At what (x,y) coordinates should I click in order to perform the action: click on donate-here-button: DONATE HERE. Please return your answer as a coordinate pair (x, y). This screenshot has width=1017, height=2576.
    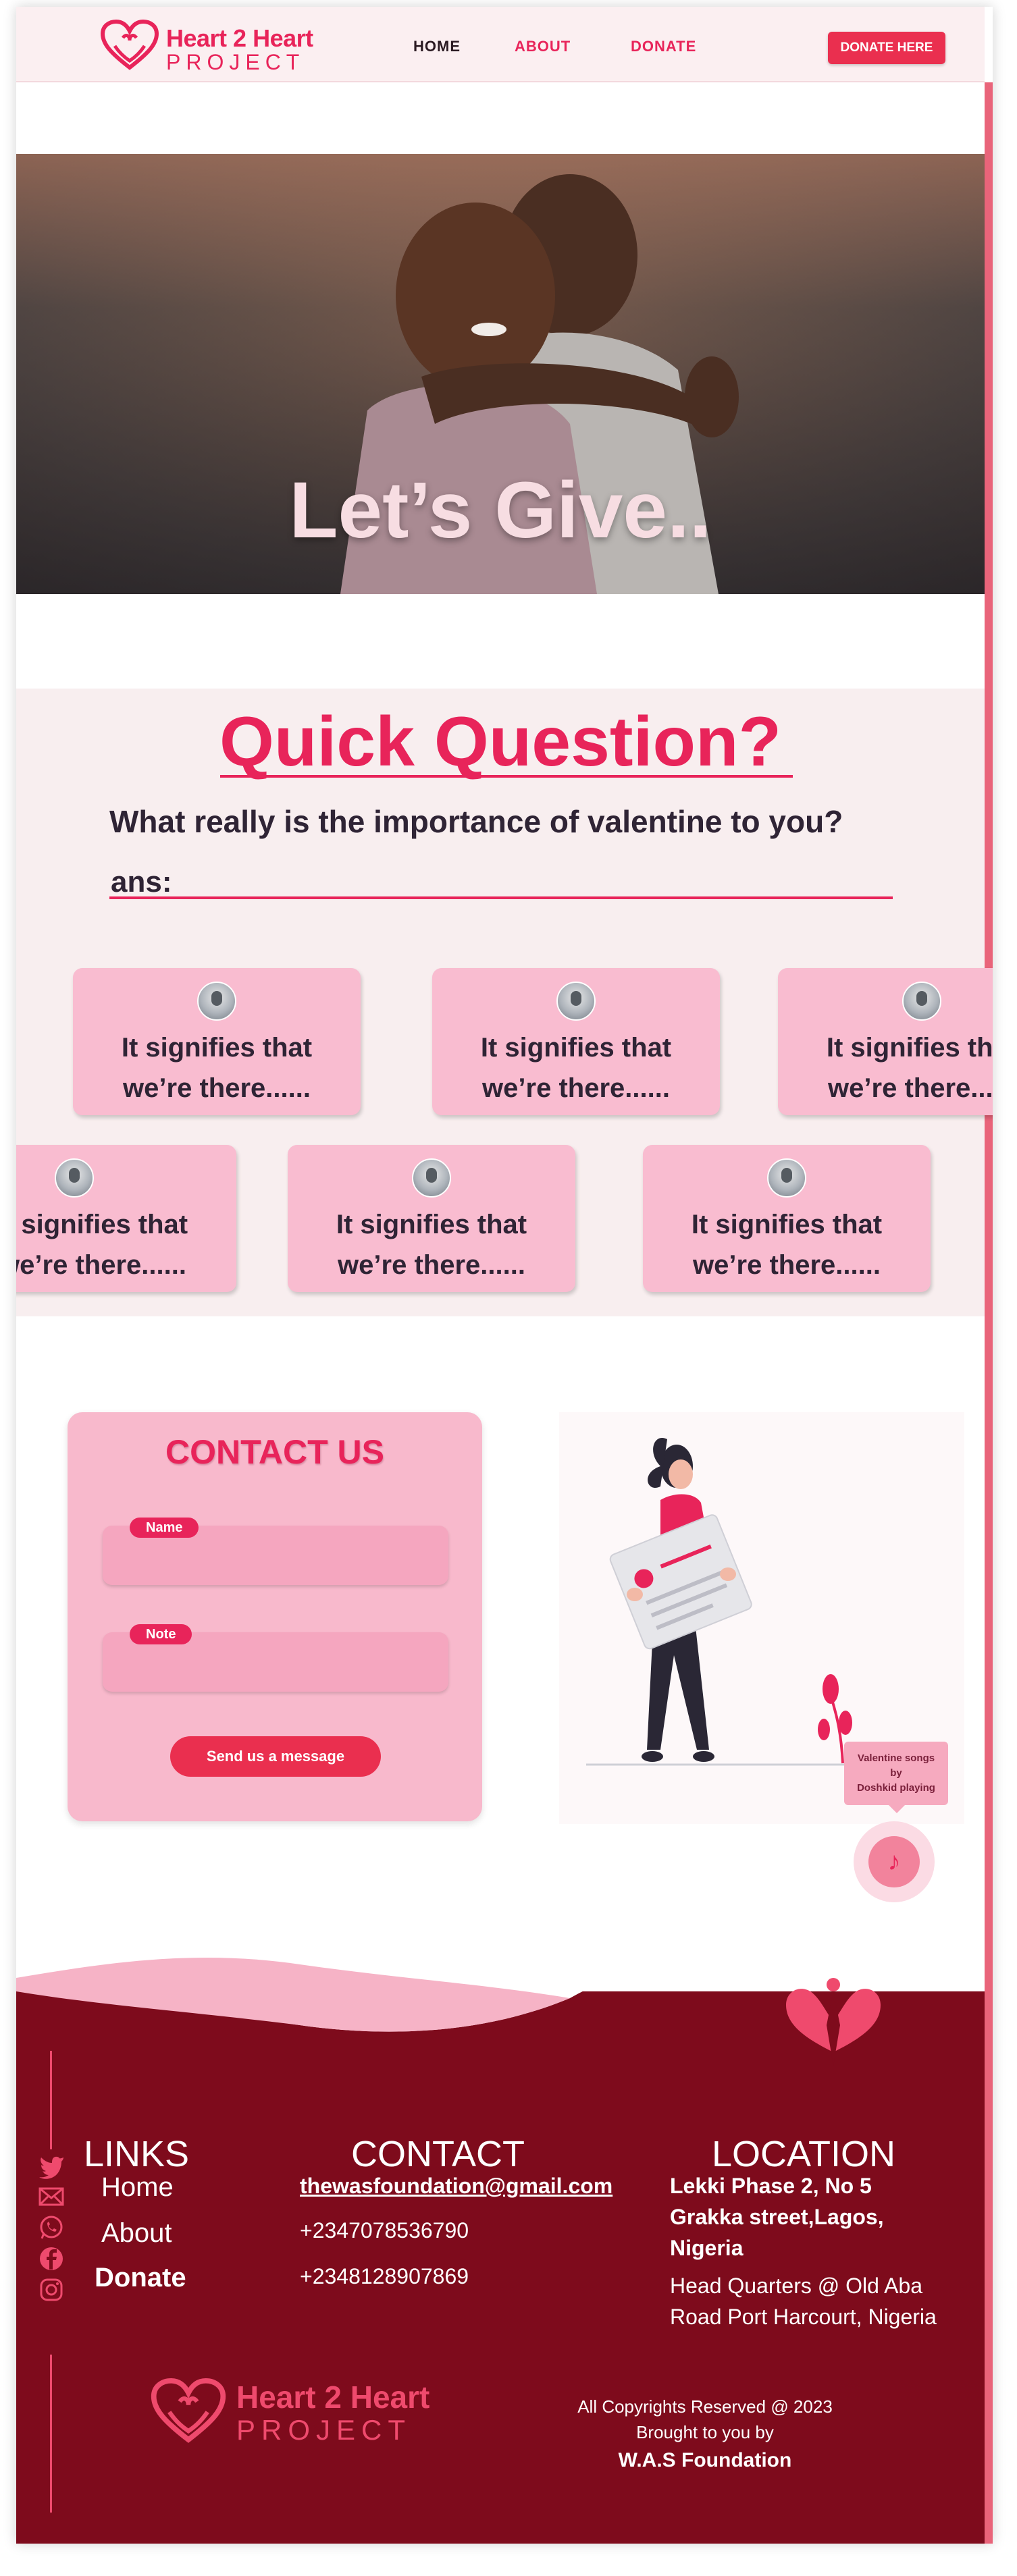
    Looking at the image, I should click on (886, 48).